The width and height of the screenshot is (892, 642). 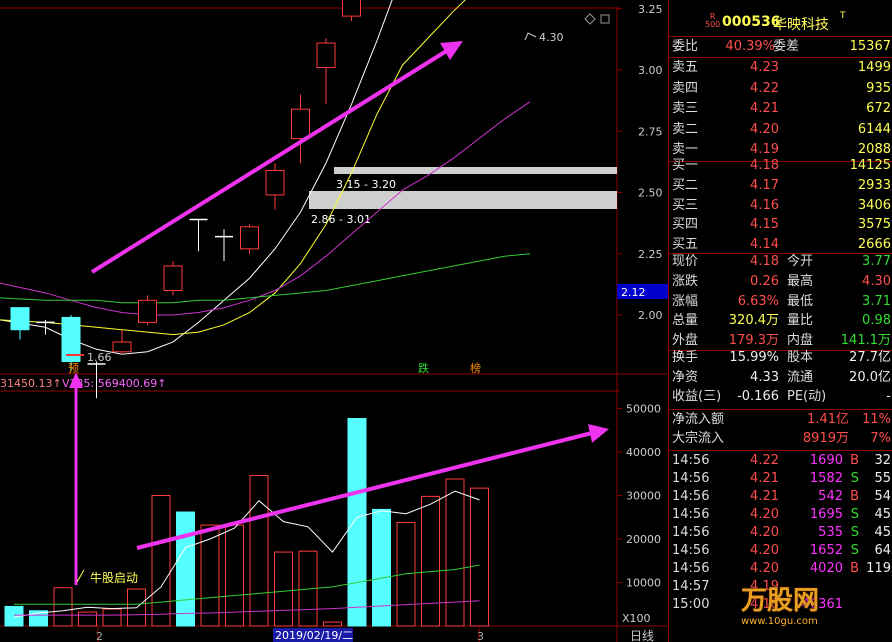 What do you see at coordinates (633, 292) in the screenshot?
I see `current-price-tag-text: 2.12` at bounding box center [633, 292].